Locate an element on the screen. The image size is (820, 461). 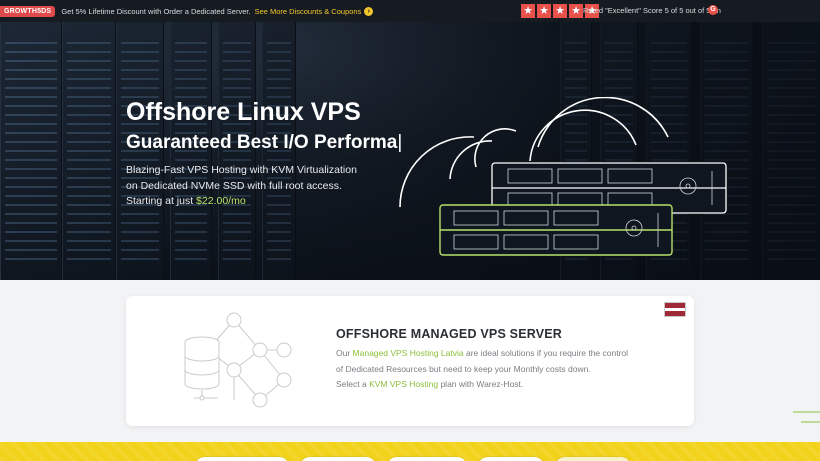
card-text-segment: Our is located at coordinates (343, 353).